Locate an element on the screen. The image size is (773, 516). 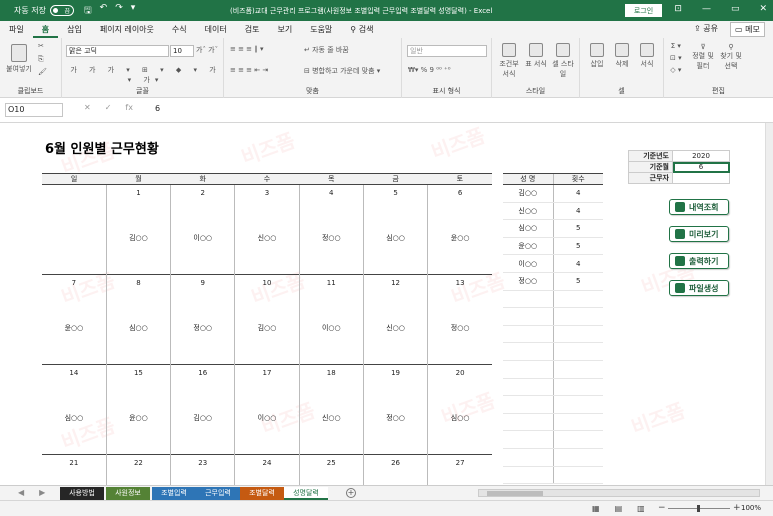
date-cell: 1 is located at coordinates (138, 193).